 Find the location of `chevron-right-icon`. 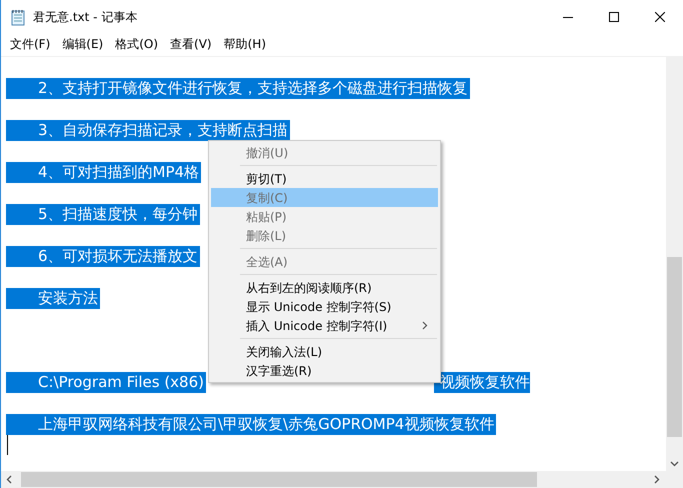

chevron-right-icon is located at coordinates (425, 325).